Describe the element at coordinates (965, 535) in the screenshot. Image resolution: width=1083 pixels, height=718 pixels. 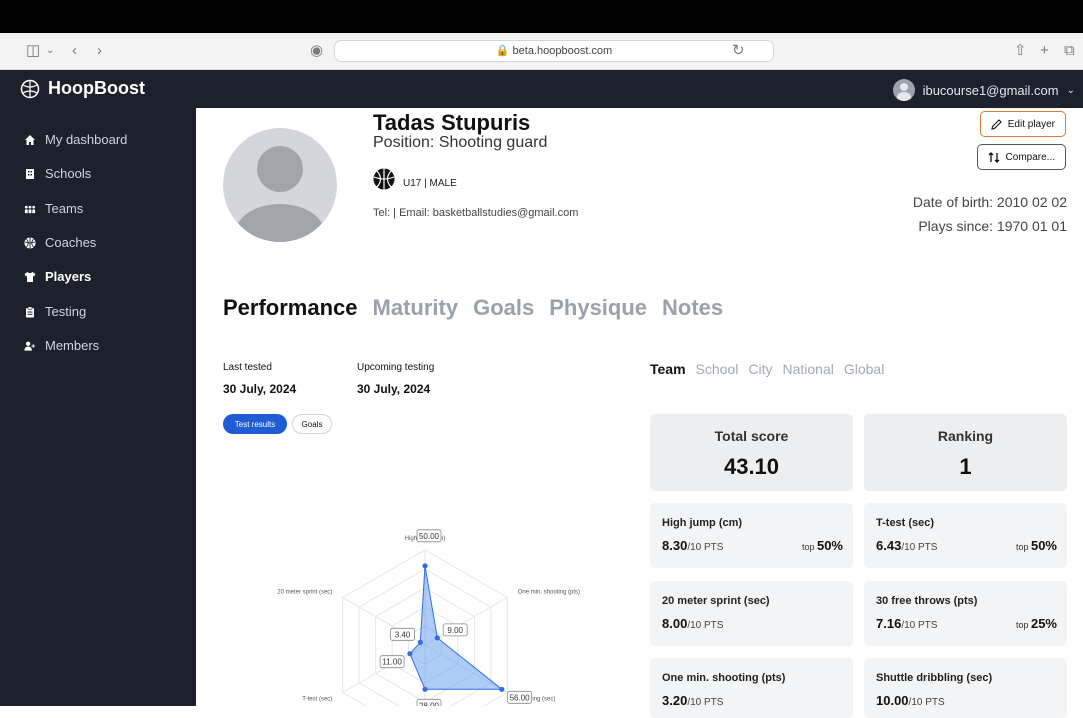
I see `metric-card-t-test: T-test (sec) 6.43/10 PTS top 50%` at that location.